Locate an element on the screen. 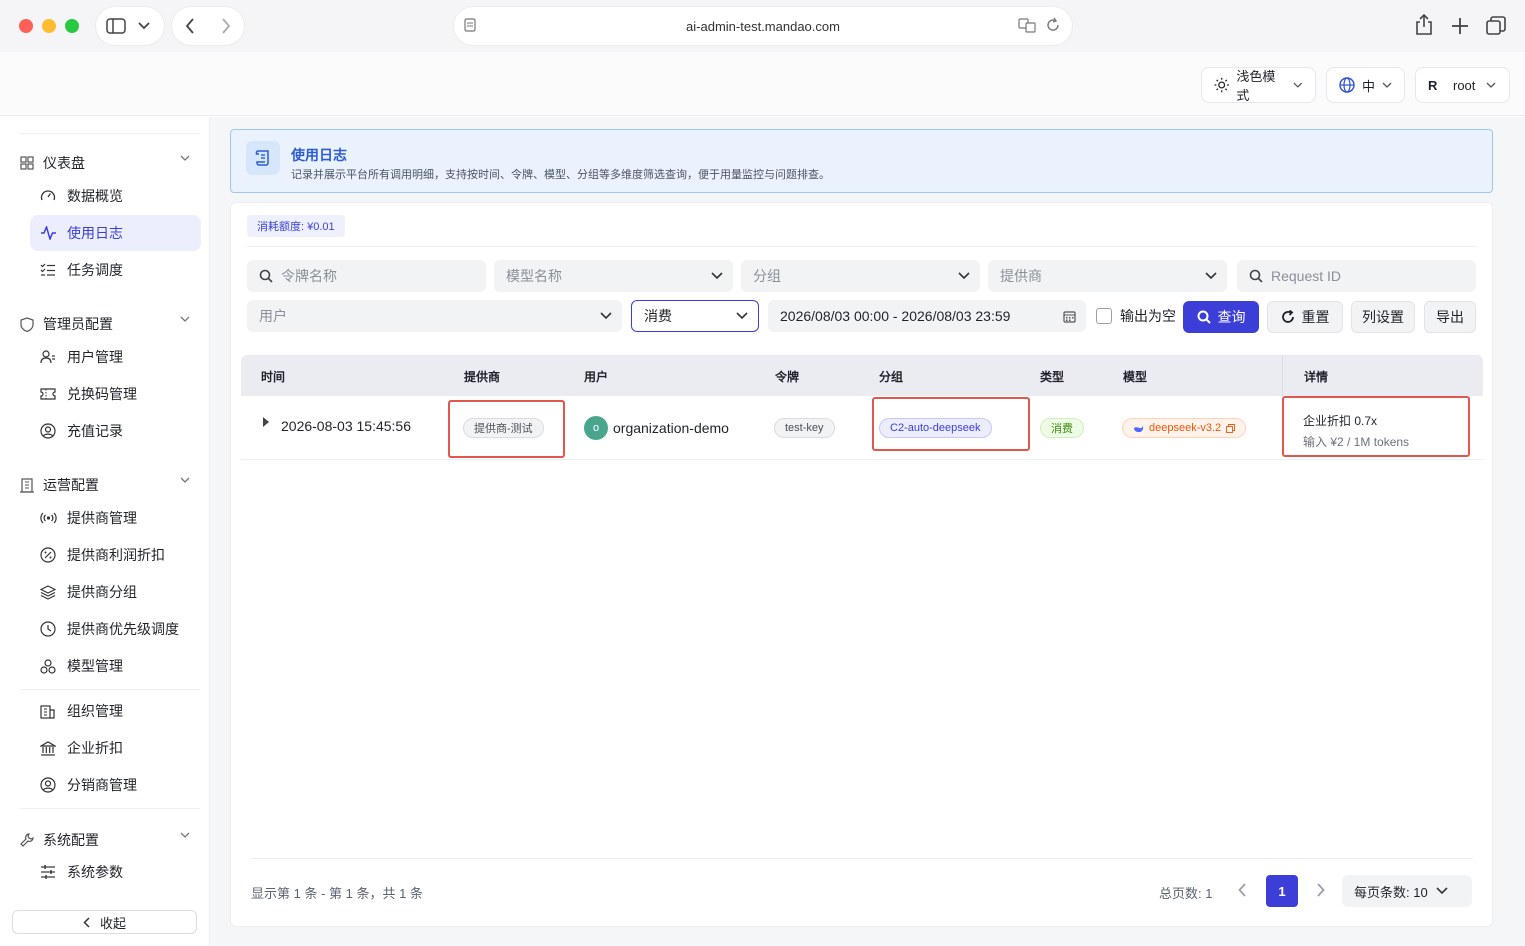 The height and width of the screenshot is (946, 1525). sidebar-group-label: 运营配置 is located at coordinates (71, 485).